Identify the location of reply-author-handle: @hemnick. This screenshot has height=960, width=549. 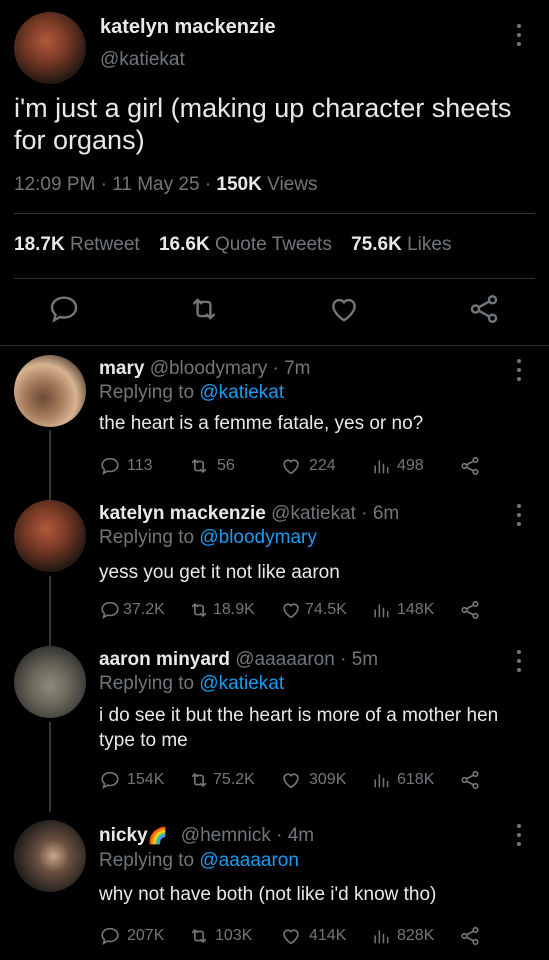
(226, 835).